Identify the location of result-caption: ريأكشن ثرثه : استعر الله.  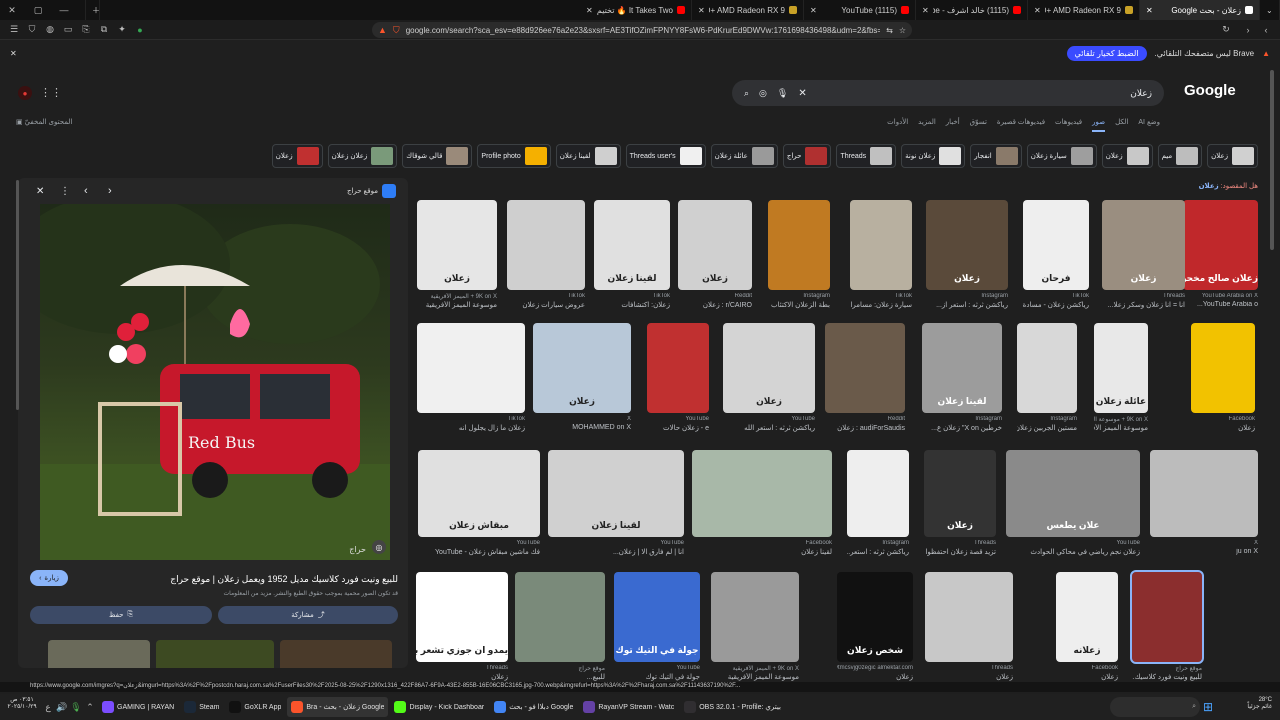
(769, 428).